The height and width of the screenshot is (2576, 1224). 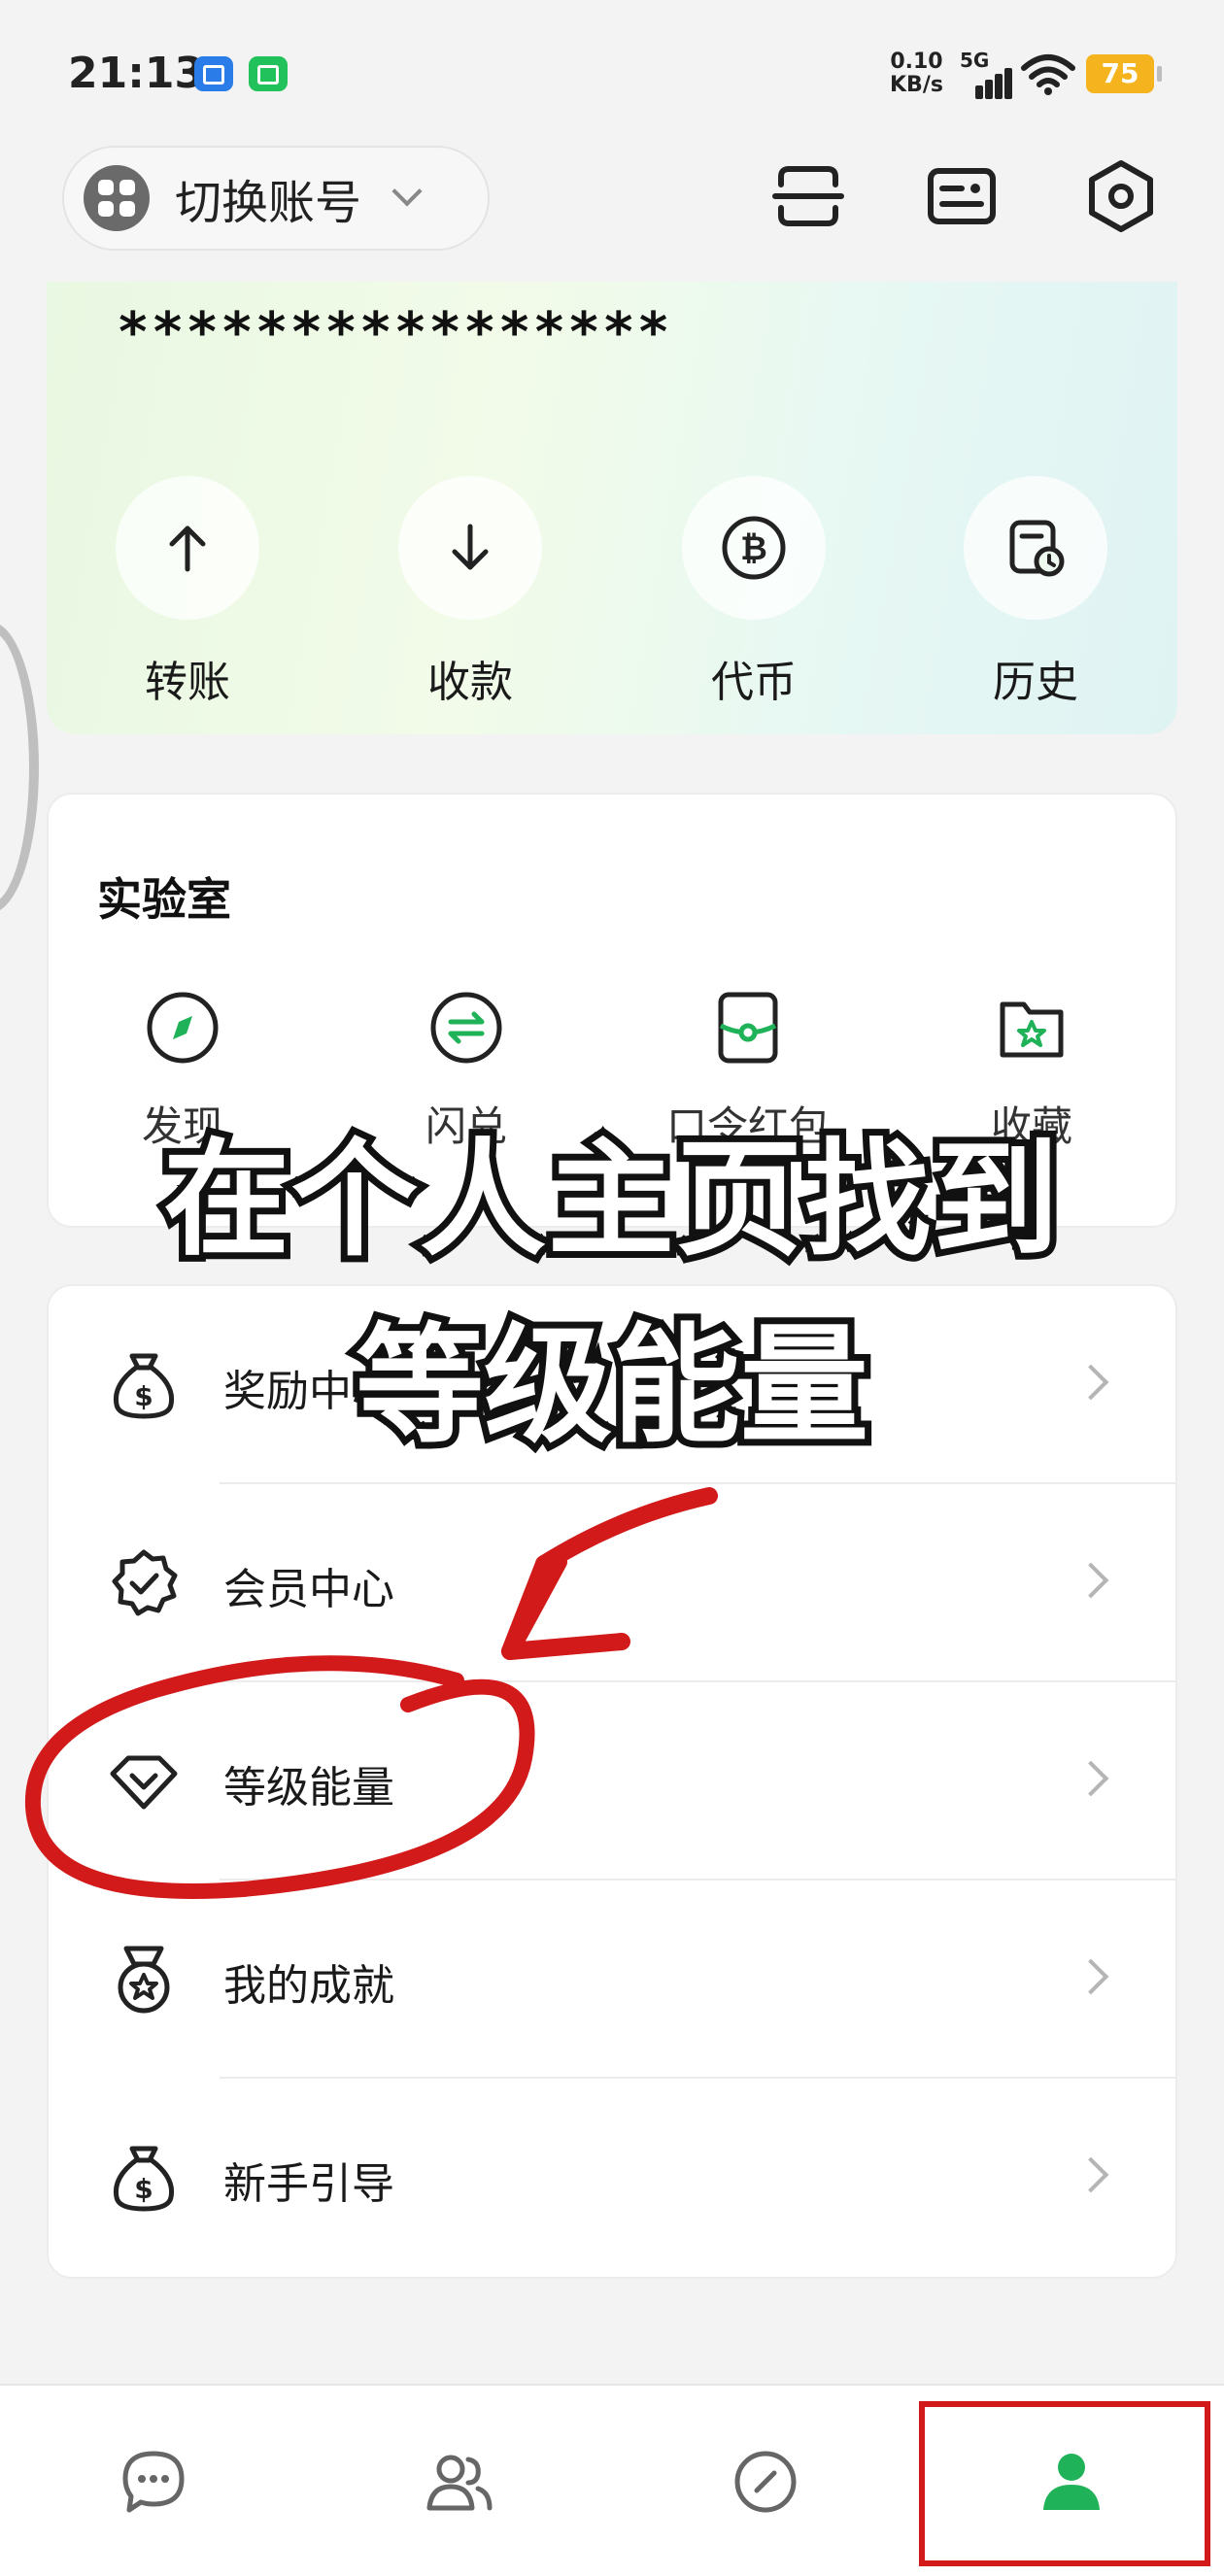 What do you see at coordinates (183, 1028) in the screenshot?
I see `compass-icon` at bounding box center [183, 1028].